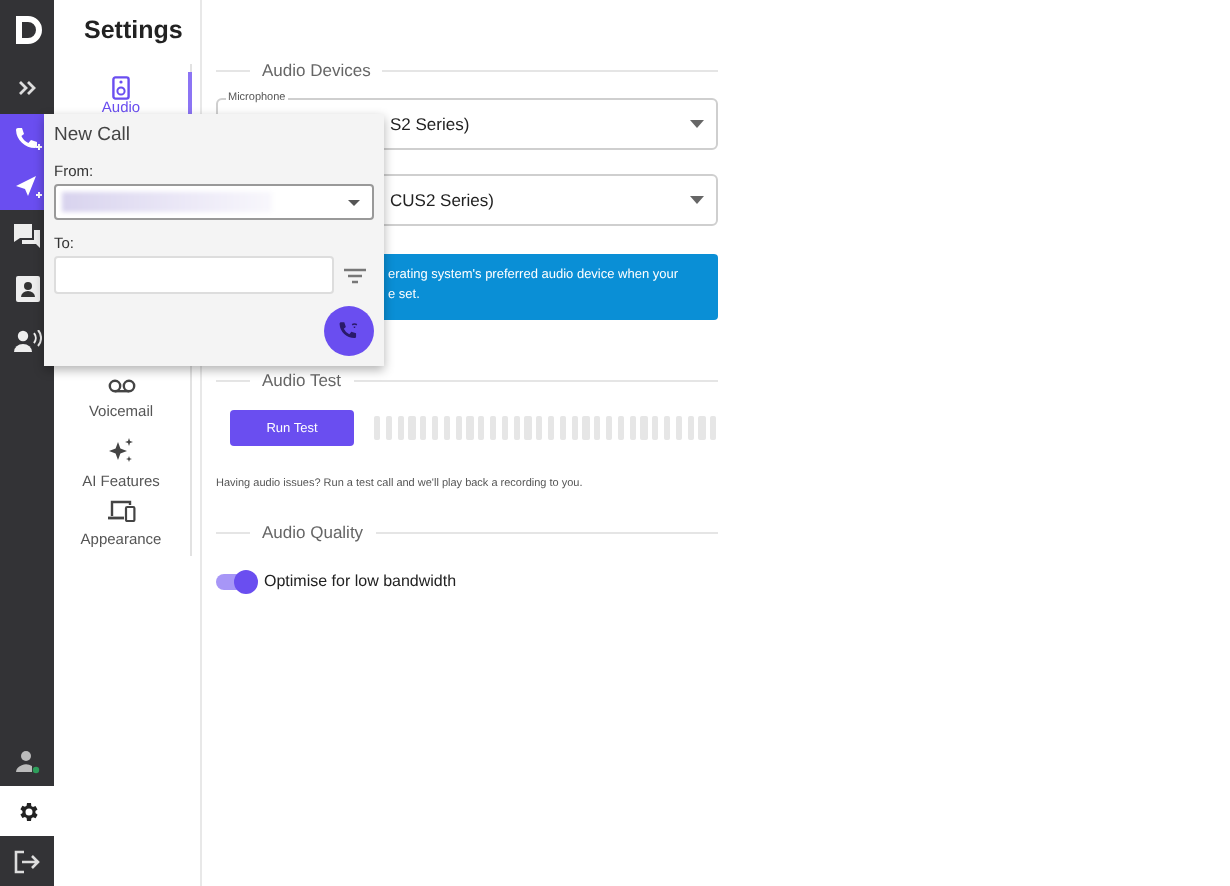 Image resolution: width=1230 pixels, height=886 pixels. I want to click on settings-title: Settings, so click(133, 31).